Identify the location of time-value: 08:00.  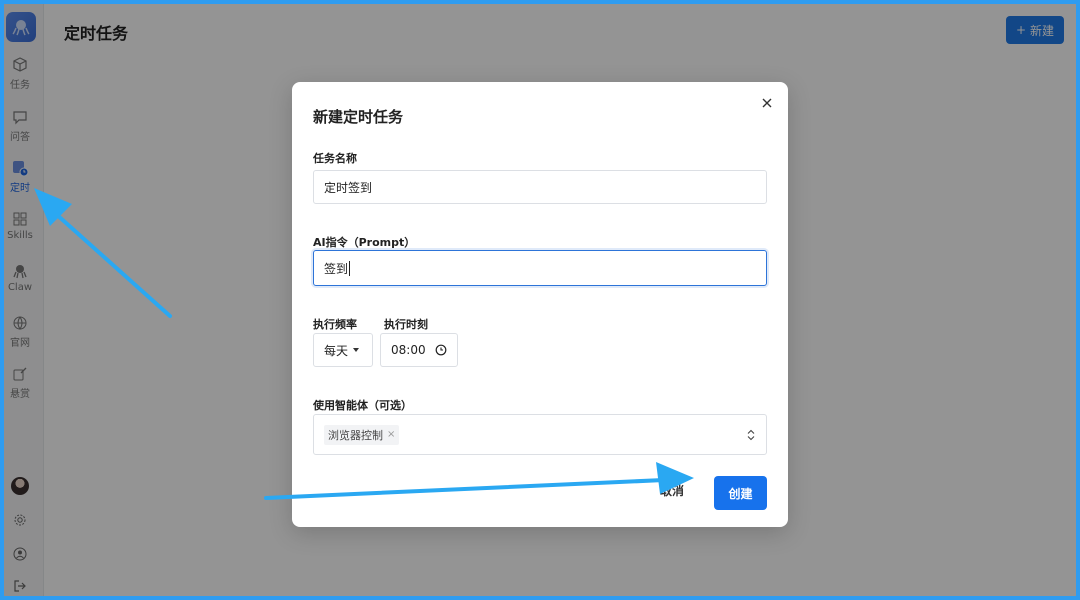
(408, 350).